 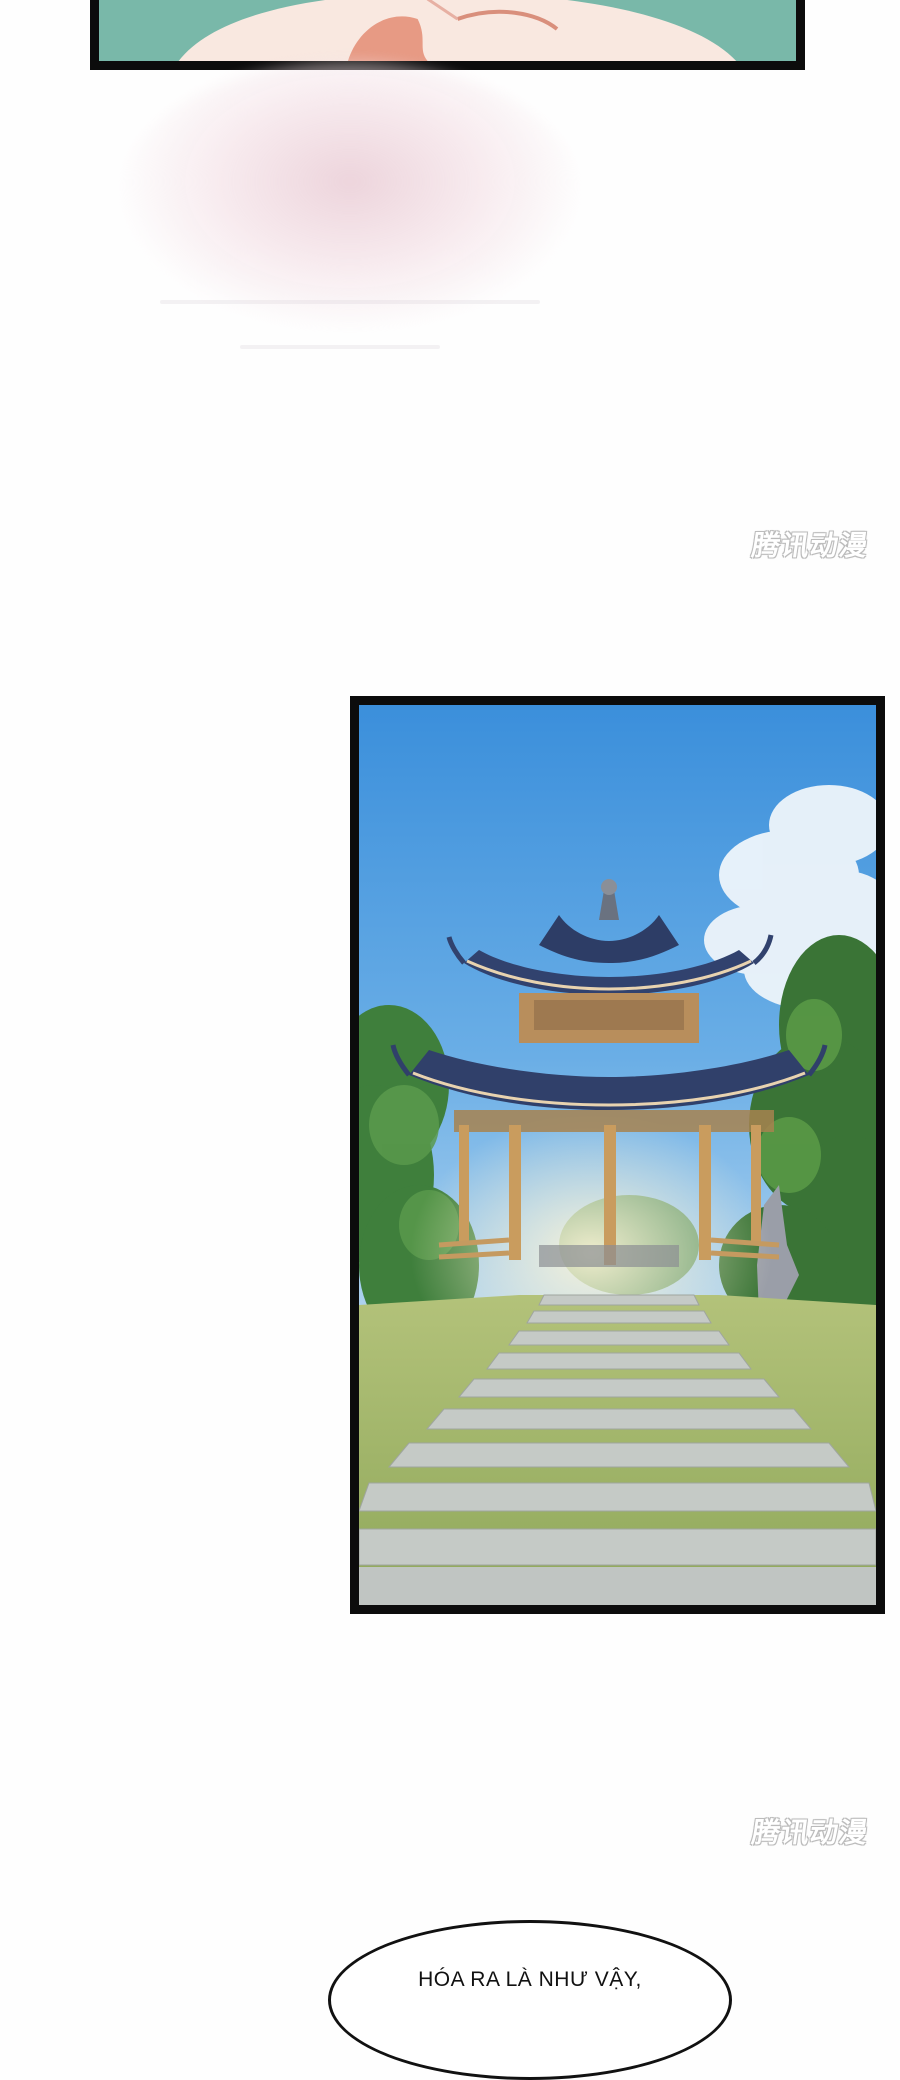 What do you see at coordinates (350, 195) in the screenshot?
I see `faded-blur` at bounding box center [350, 195].